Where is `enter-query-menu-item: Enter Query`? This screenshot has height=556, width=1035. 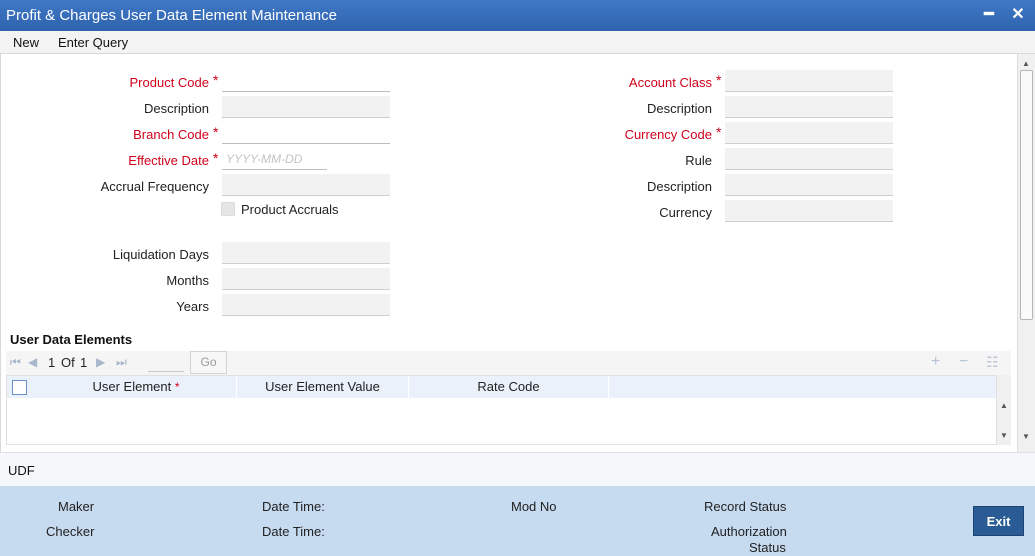
enter-query-menu-item: Enter Query is located at coordinates (93, 42).